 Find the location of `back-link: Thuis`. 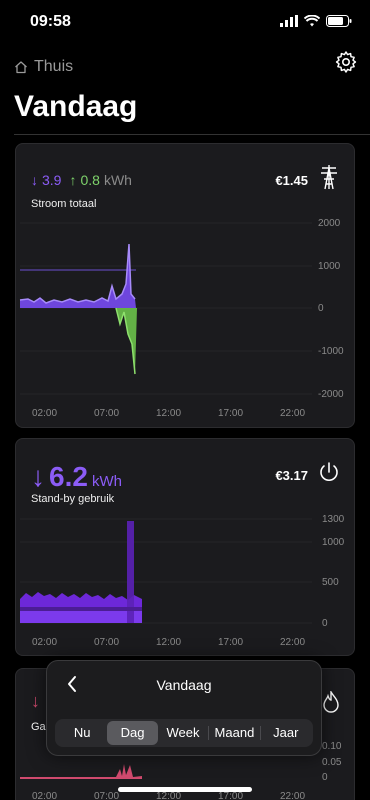

back-link: Thuis is located at coordinates (43, 67).